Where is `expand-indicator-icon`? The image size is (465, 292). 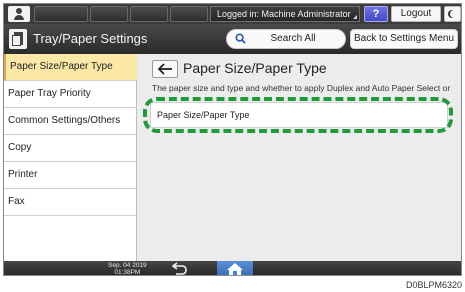 expand-indicator-icon is located at coordinates (355, 17).